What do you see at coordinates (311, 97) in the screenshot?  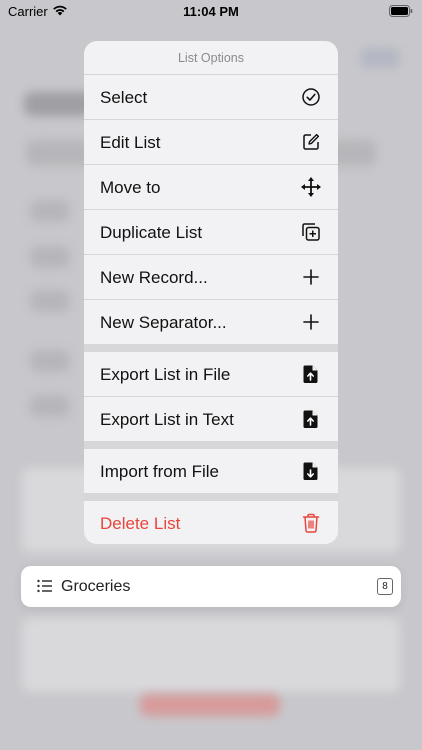 I see `checkmark-circle-icon` at bounding box center [311, 97].